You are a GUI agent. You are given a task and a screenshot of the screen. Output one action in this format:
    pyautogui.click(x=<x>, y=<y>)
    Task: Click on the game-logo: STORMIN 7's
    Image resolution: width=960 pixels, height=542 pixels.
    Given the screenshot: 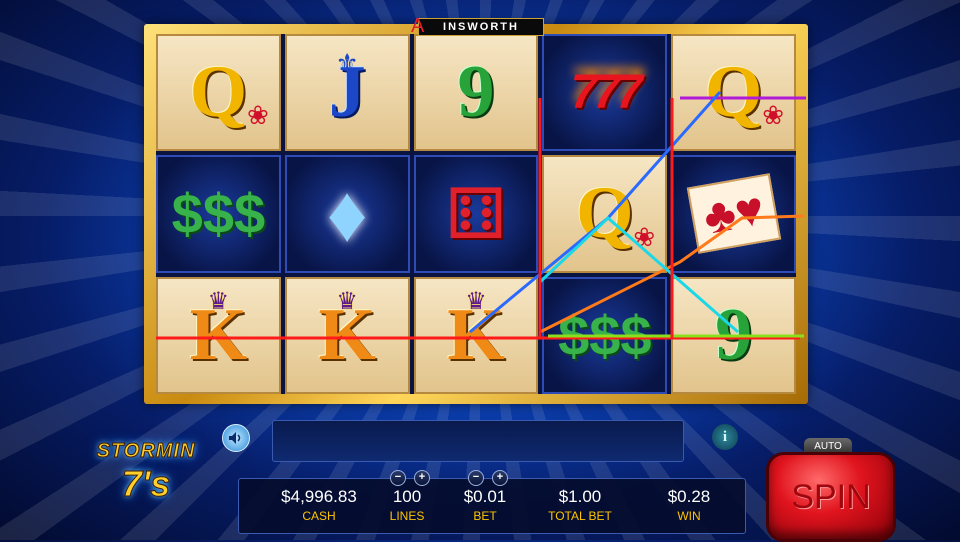 What is the action you would take?
    pyautogui.click(x=146, y=472)
    